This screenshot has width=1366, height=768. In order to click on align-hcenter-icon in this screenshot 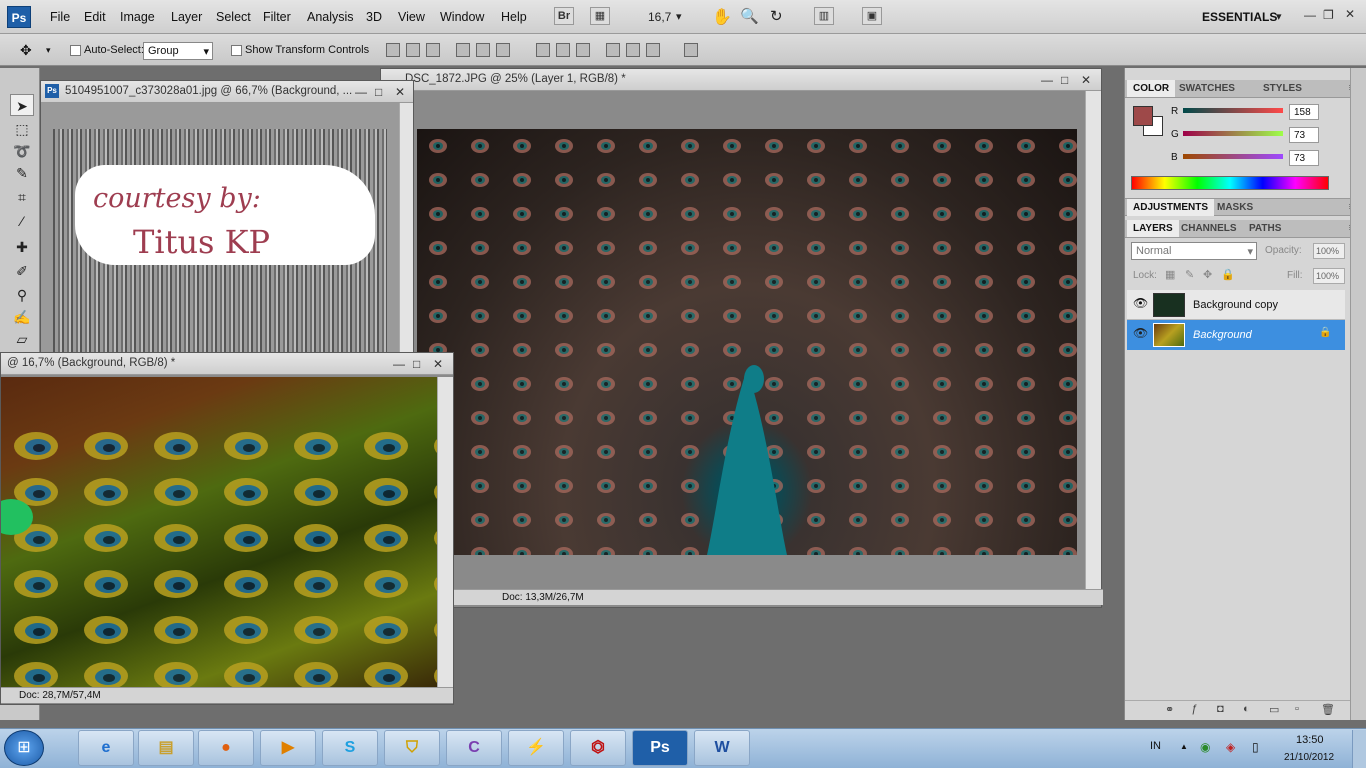, I will do `click(483, 50)`.